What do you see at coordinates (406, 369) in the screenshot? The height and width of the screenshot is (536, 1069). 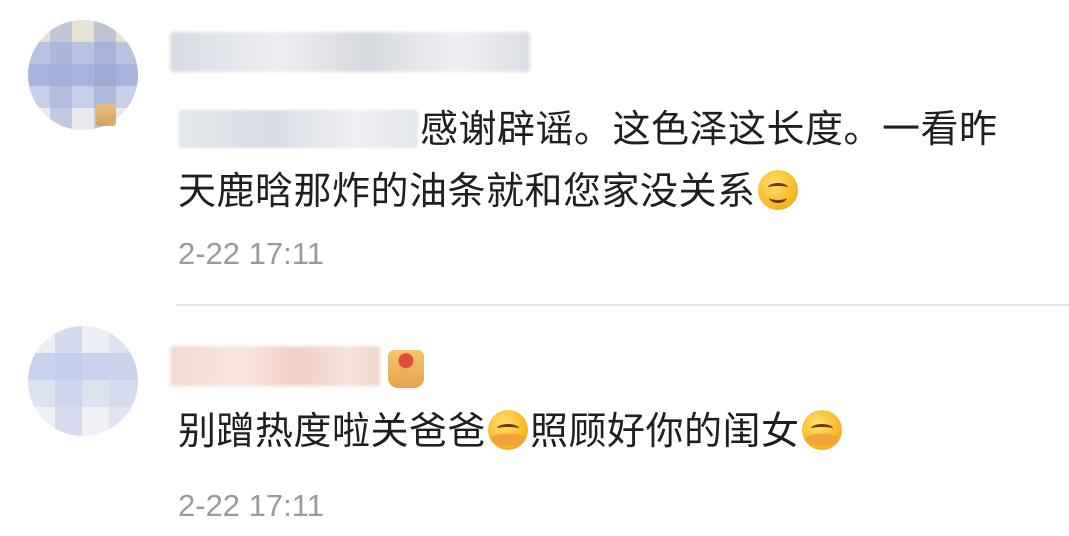 I see `vip-badge-icon` at bounding box center [406, 369].